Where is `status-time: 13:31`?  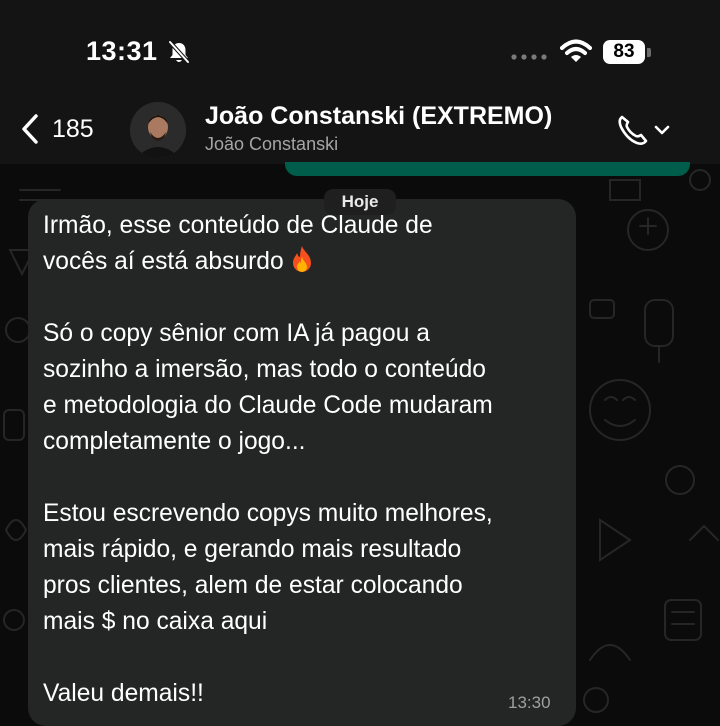 status-time: 13:31 is located at coordinates (122, 51).